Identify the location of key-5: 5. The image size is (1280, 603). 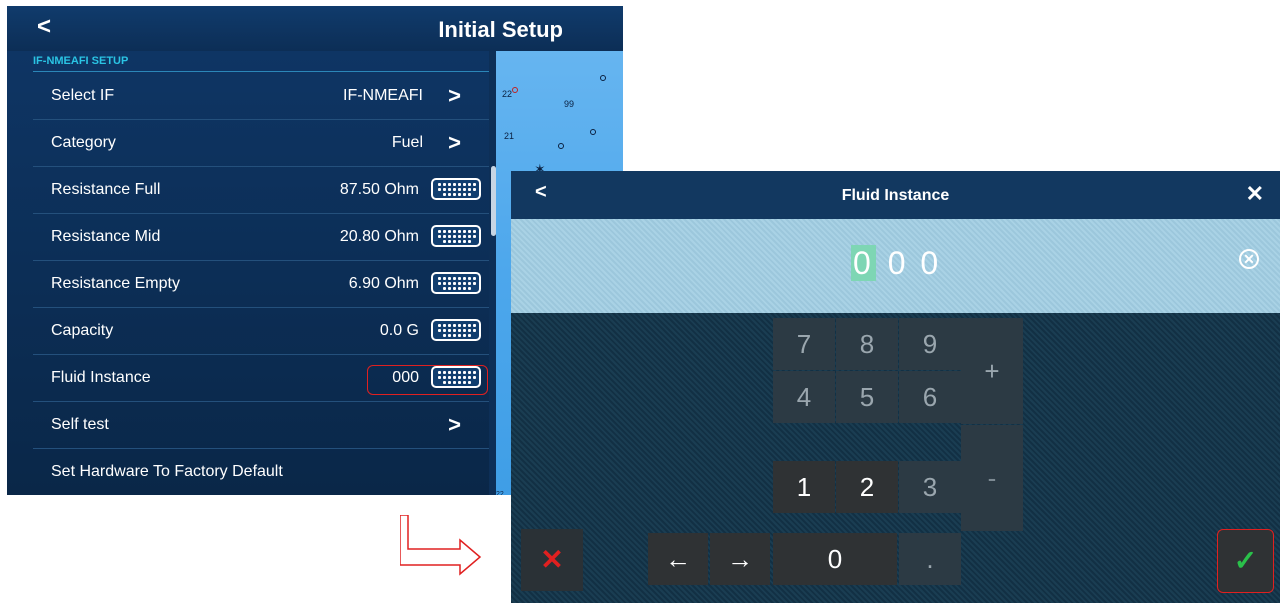
(867, 397).